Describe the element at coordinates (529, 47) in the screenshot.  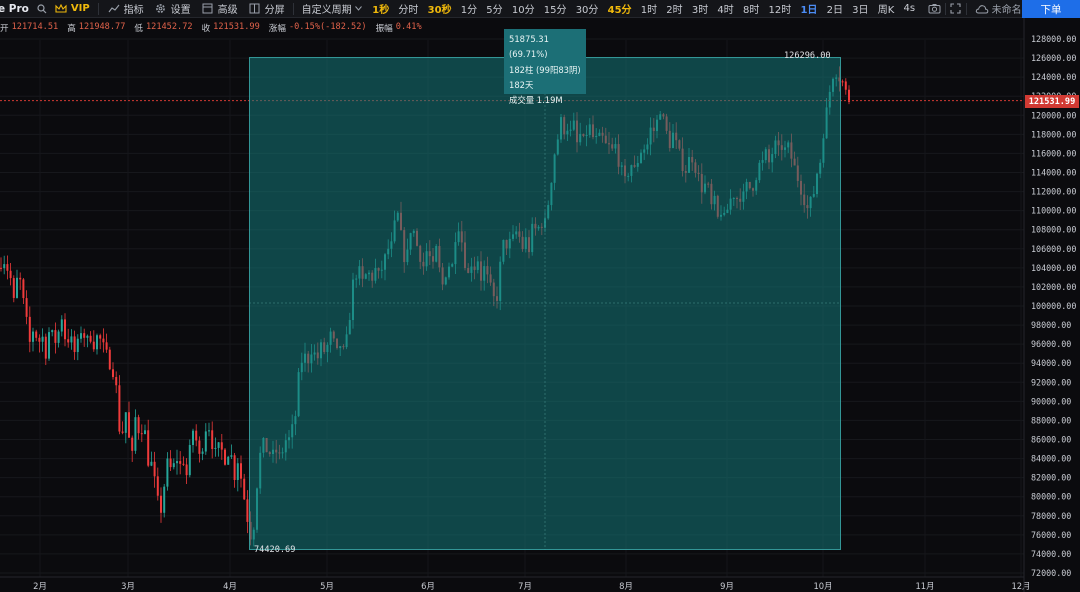
I see `range-change: 51875.31 (69.71%)` at that location.